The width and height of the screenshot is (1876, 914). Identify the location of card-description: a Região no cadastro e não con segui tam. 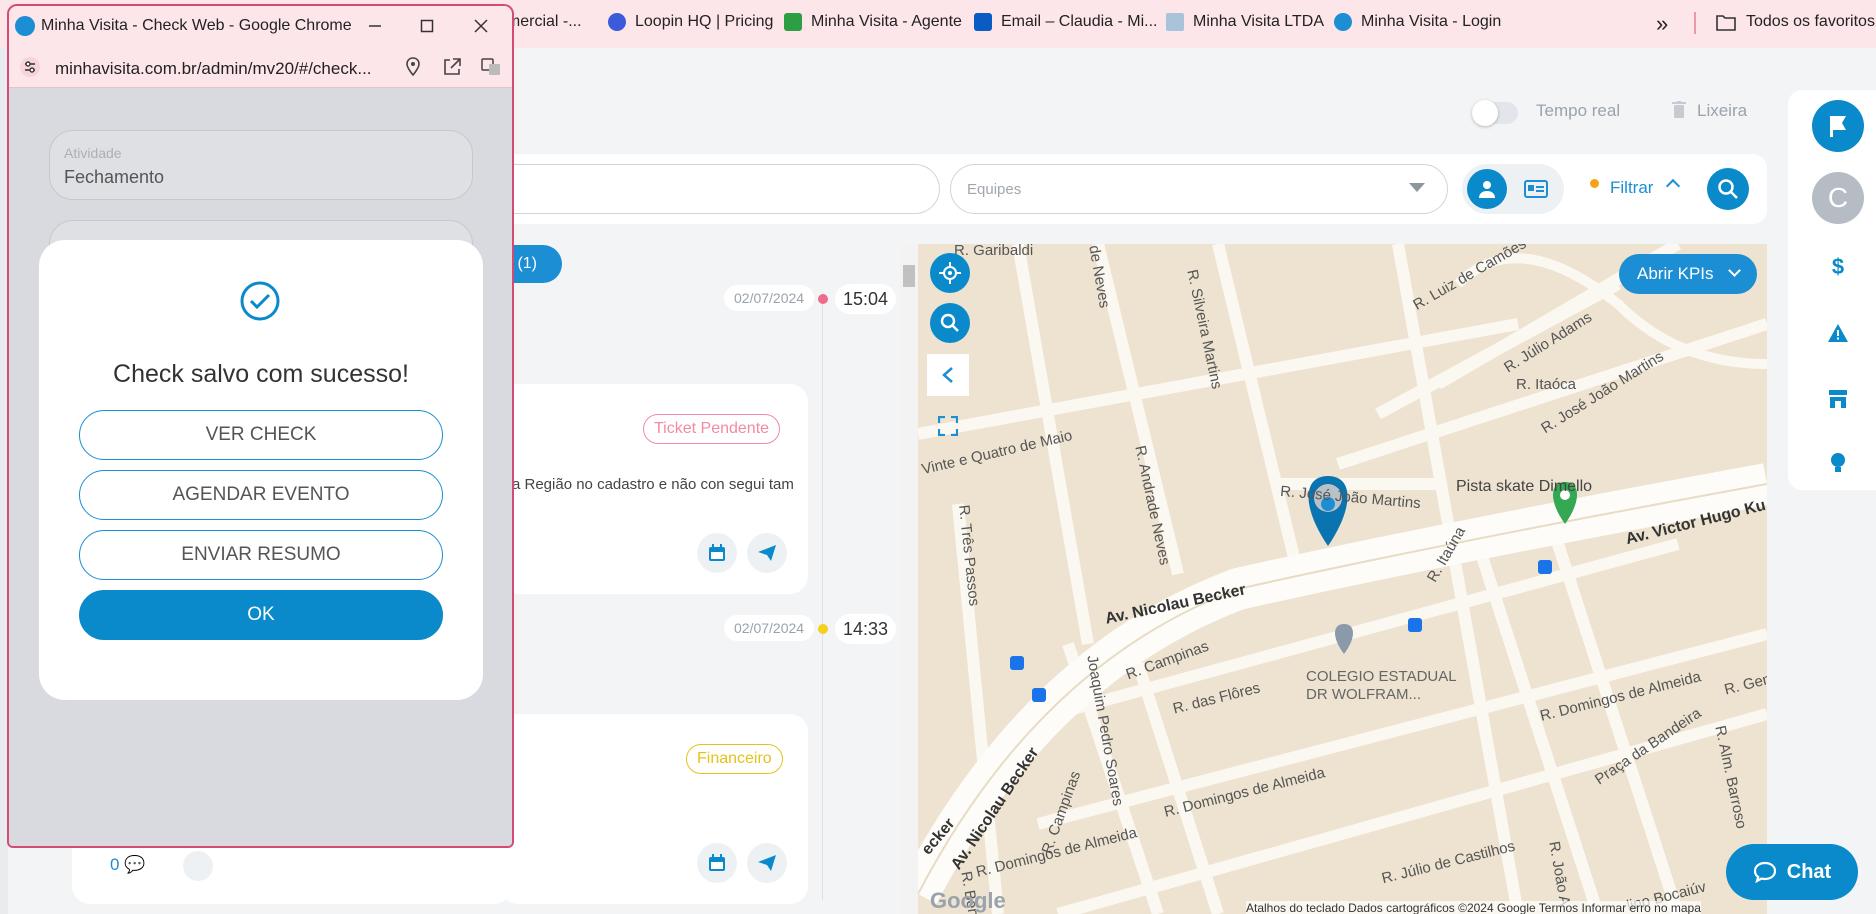
(653, 484).